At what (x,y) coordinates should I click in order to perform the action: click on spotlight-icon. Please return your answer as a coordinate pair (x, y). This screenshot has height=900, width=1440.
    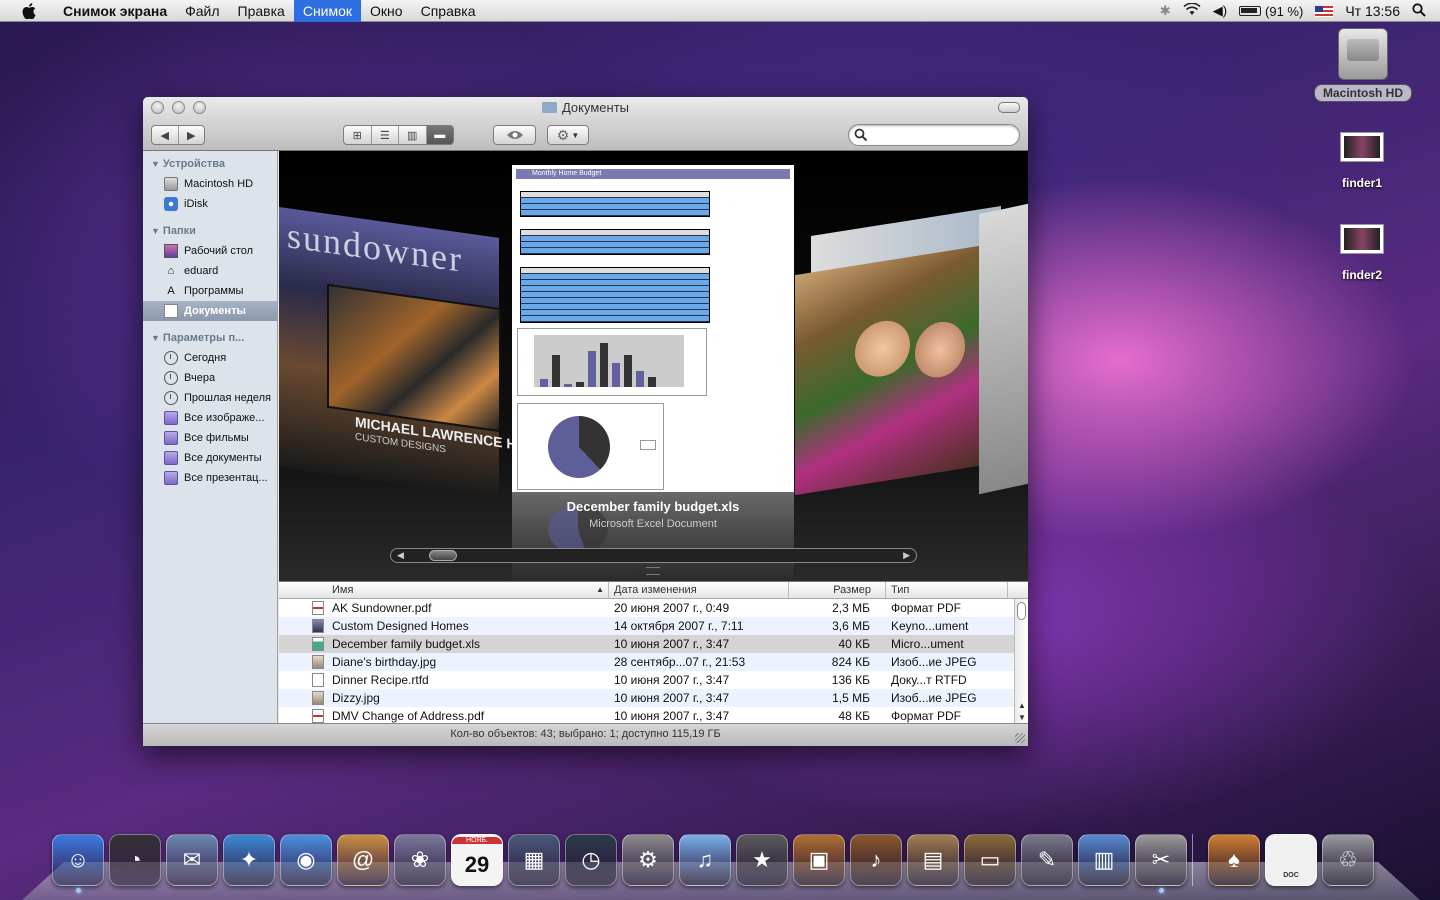
    Looking at the image, I should click on (1419, 11).